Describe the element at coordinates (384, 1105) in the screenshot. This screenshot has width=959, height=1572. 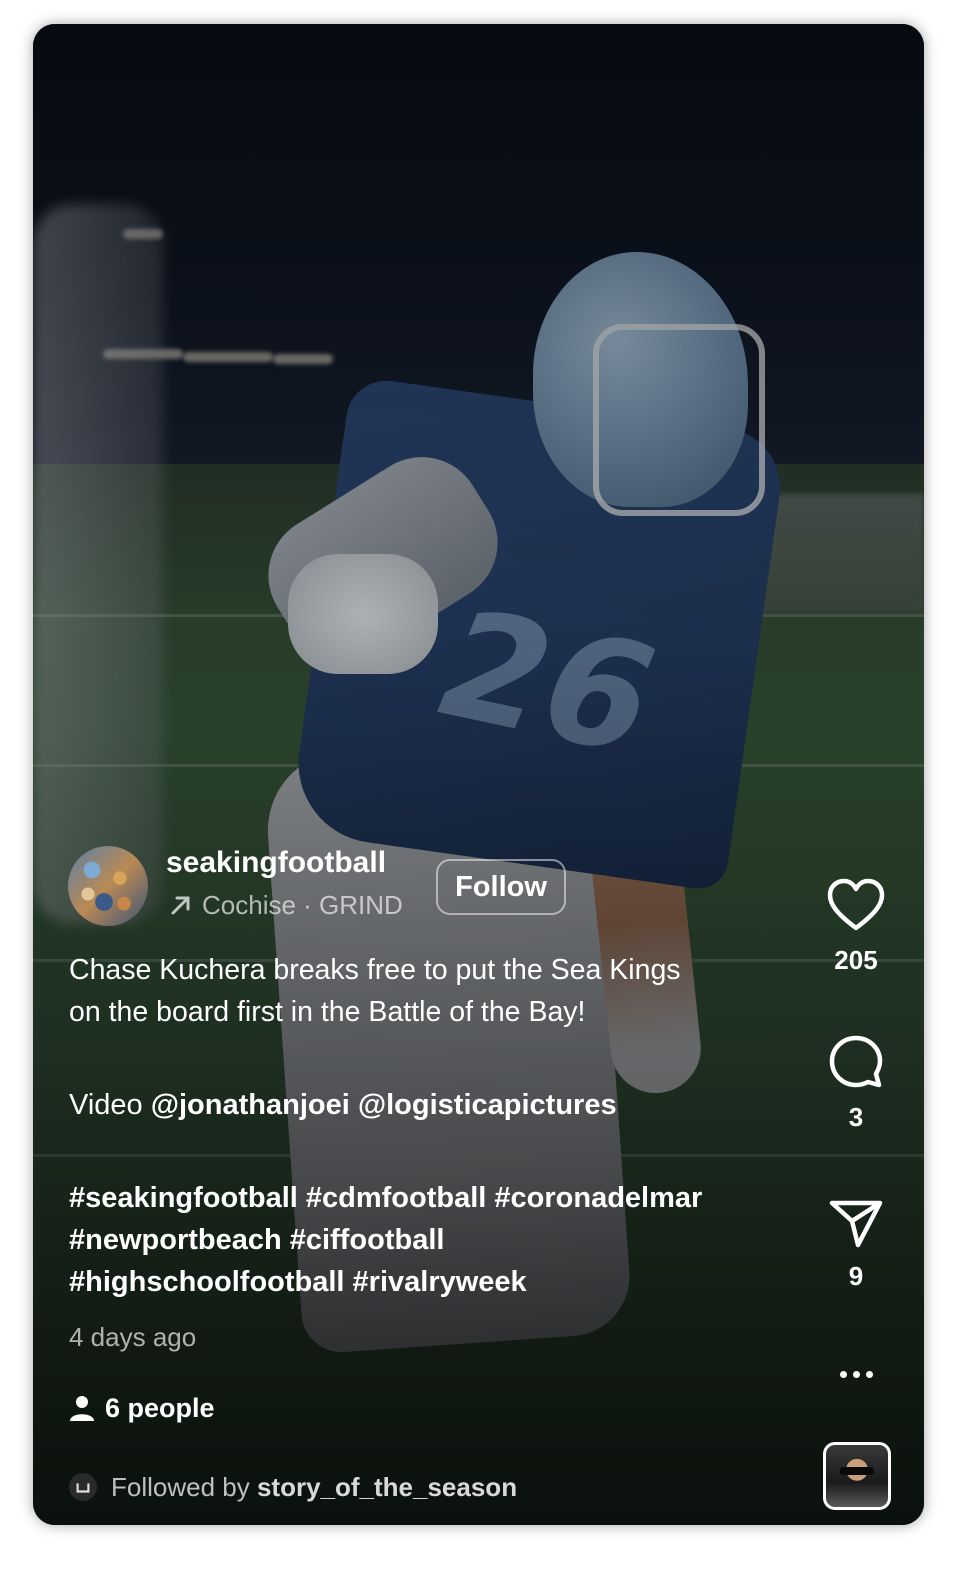
I see `mention-links: @jonathanjoei @logisticapictures` at that location.